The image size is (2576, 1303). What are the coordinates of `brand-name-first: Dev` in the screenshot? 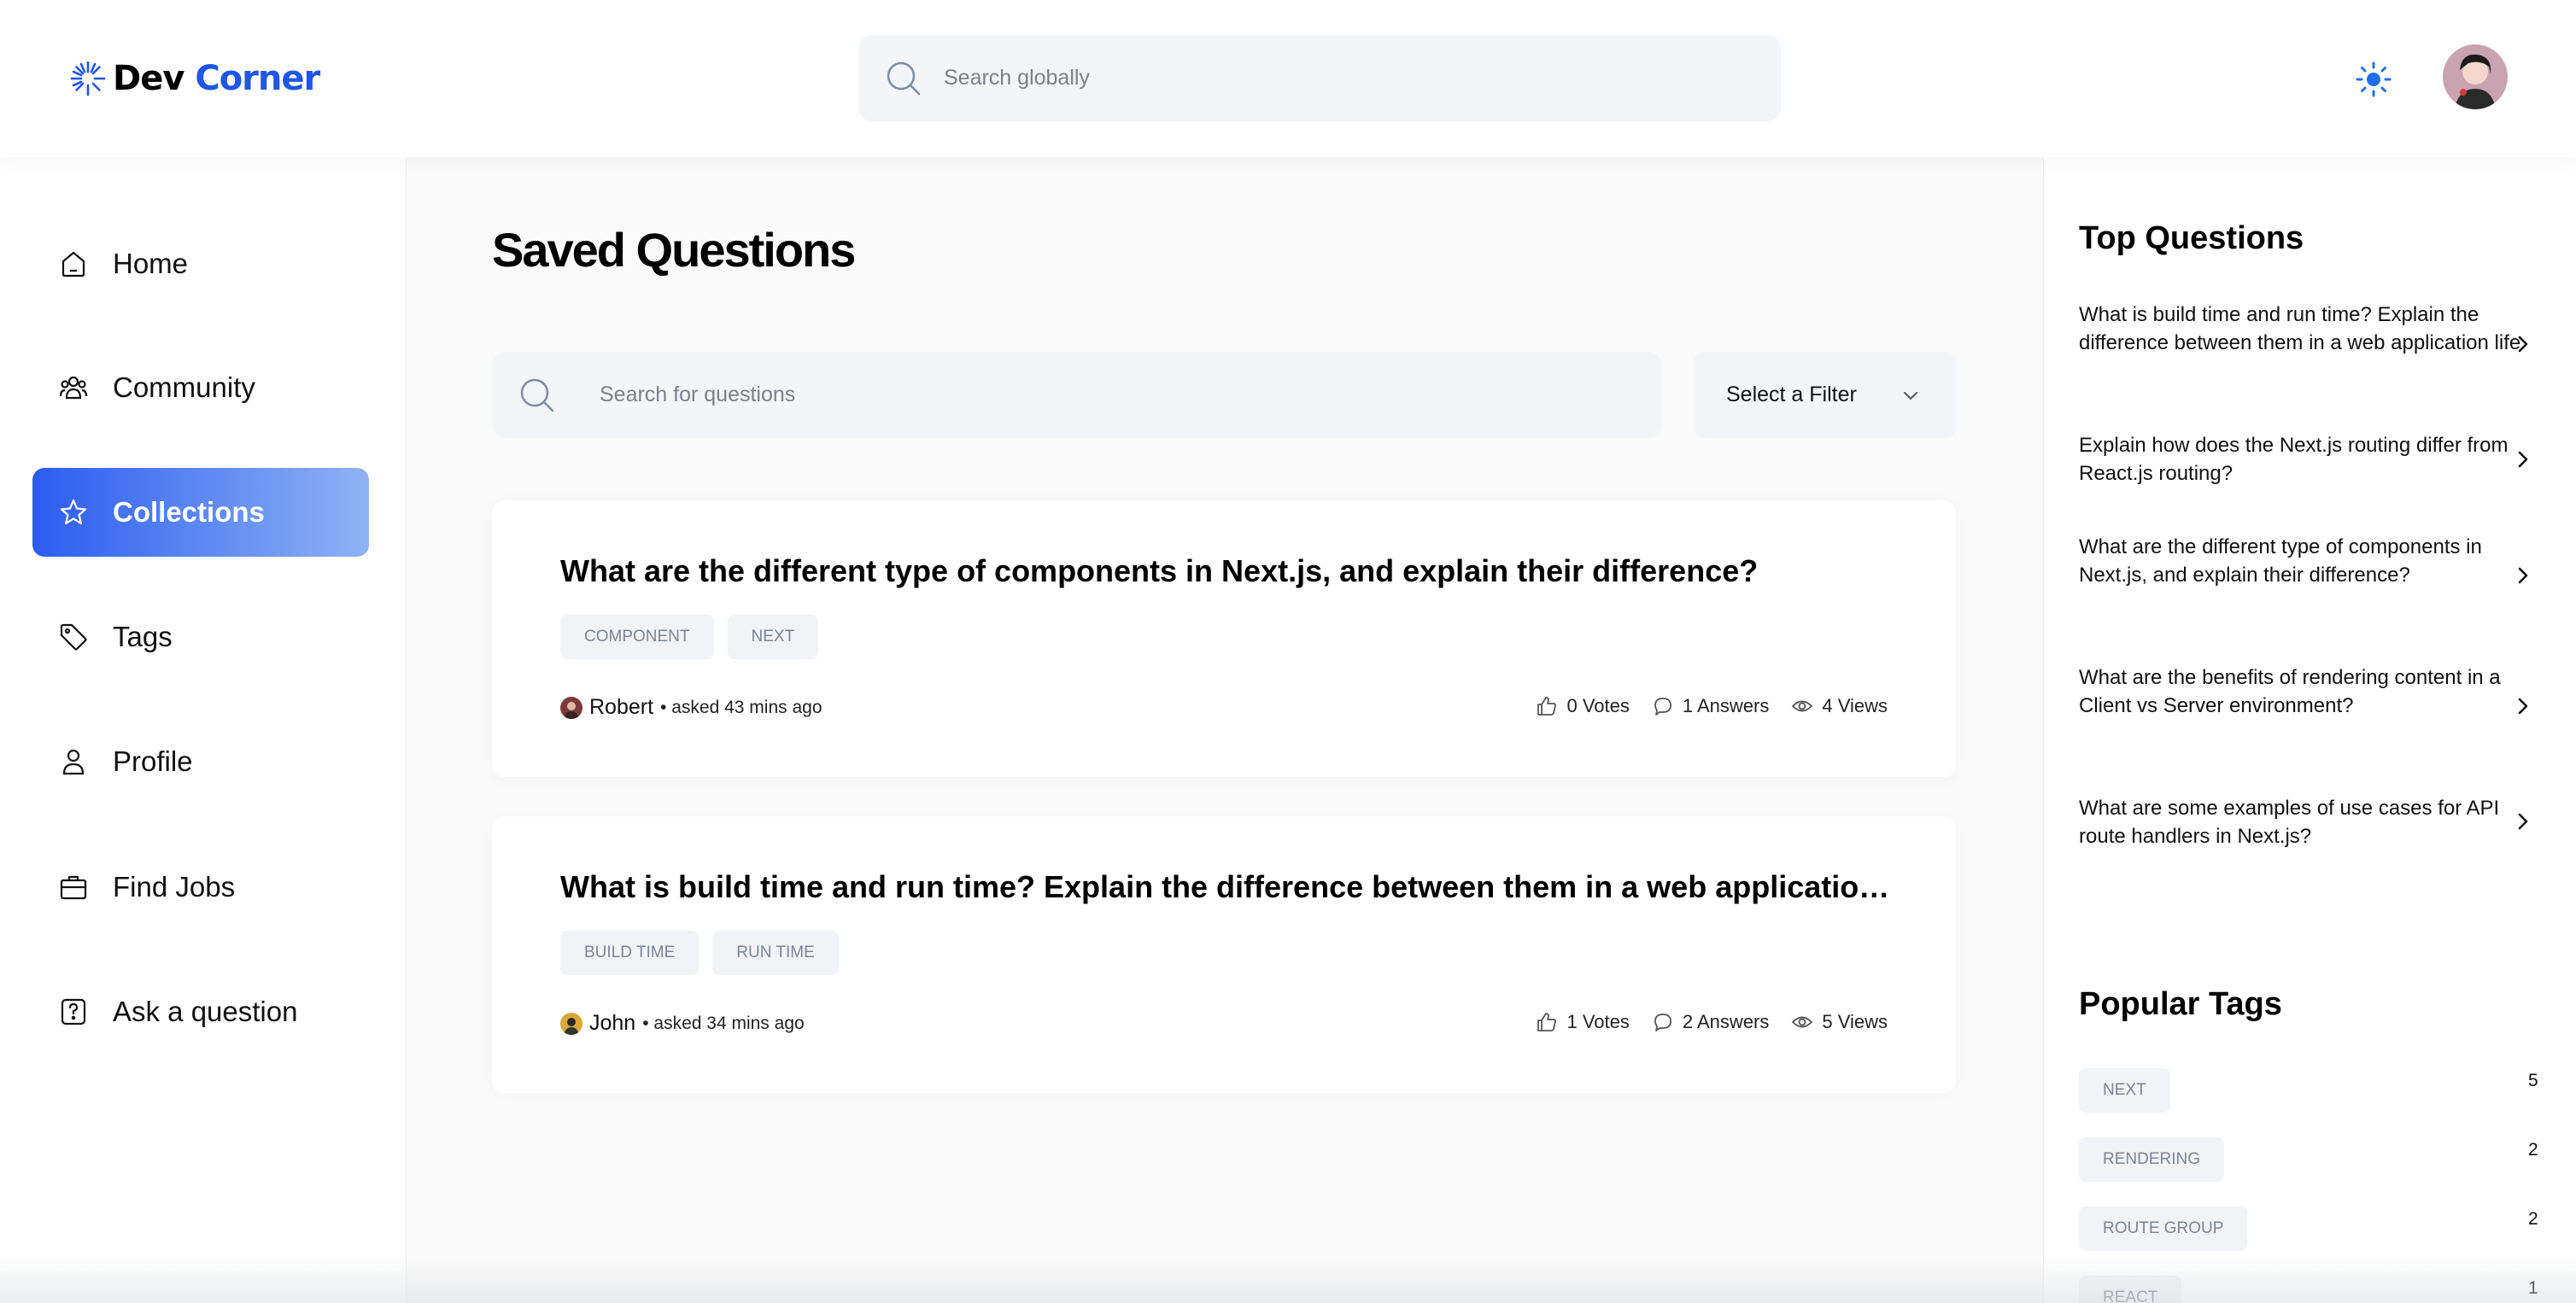 It's located at (148, 78).